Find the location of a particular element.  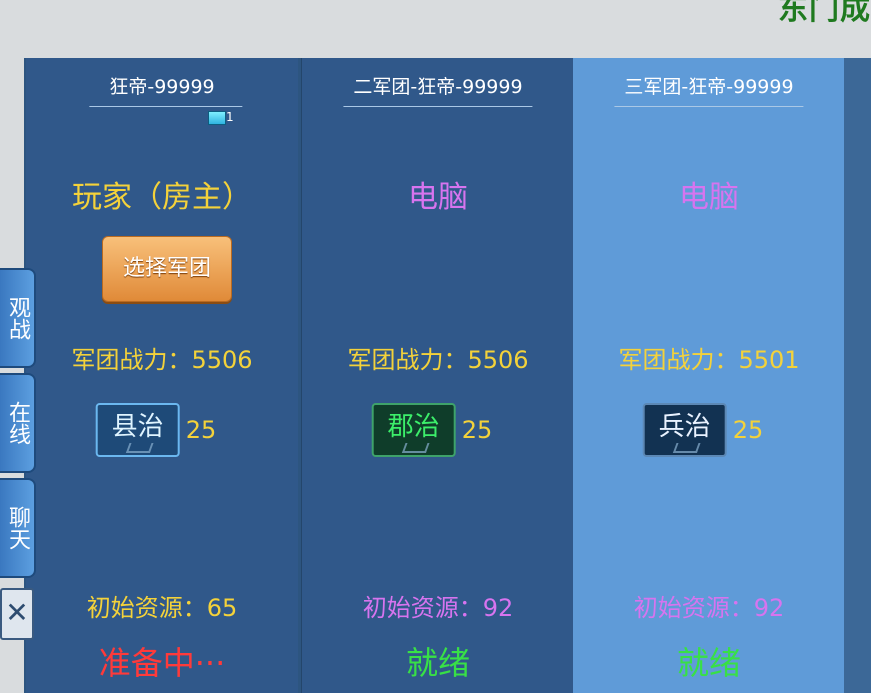

initial-resource: 初始资源：65 is located at coordinates (162, 608).